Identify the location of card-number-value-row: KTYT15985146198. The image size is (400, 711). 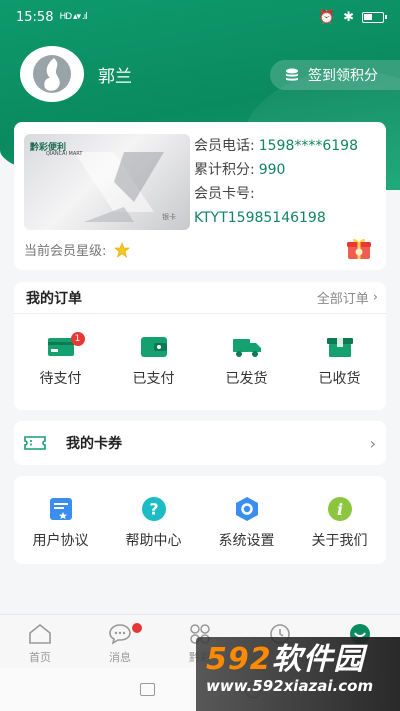
(289, 218).